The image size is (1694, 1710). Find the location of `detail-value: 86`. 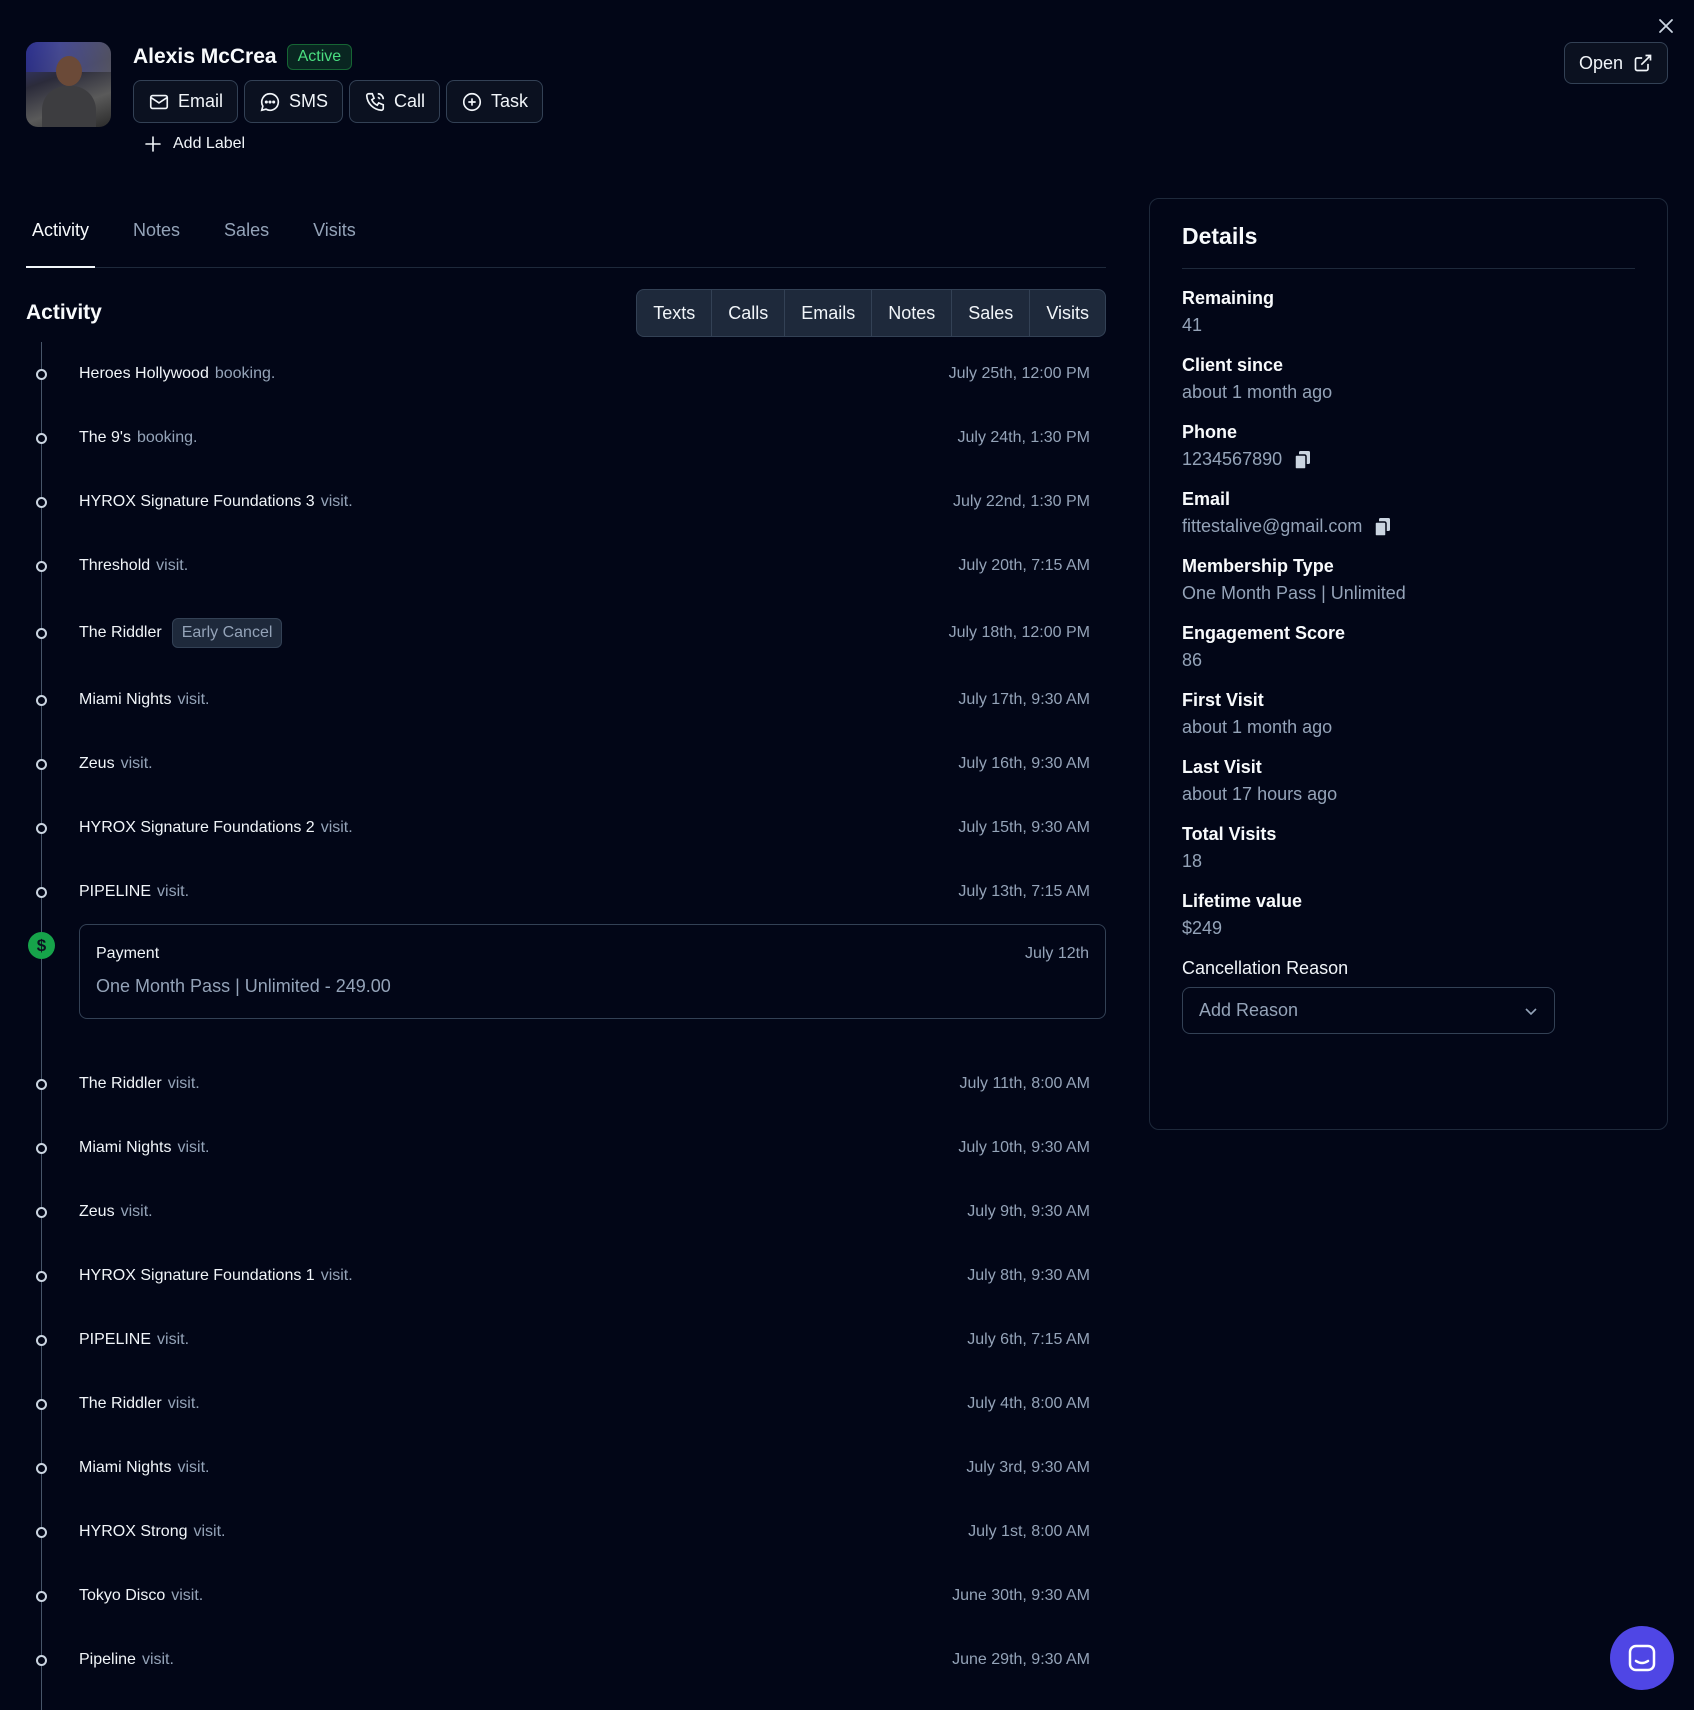

detail-value: 86 is located at coordinates (1192, 660).